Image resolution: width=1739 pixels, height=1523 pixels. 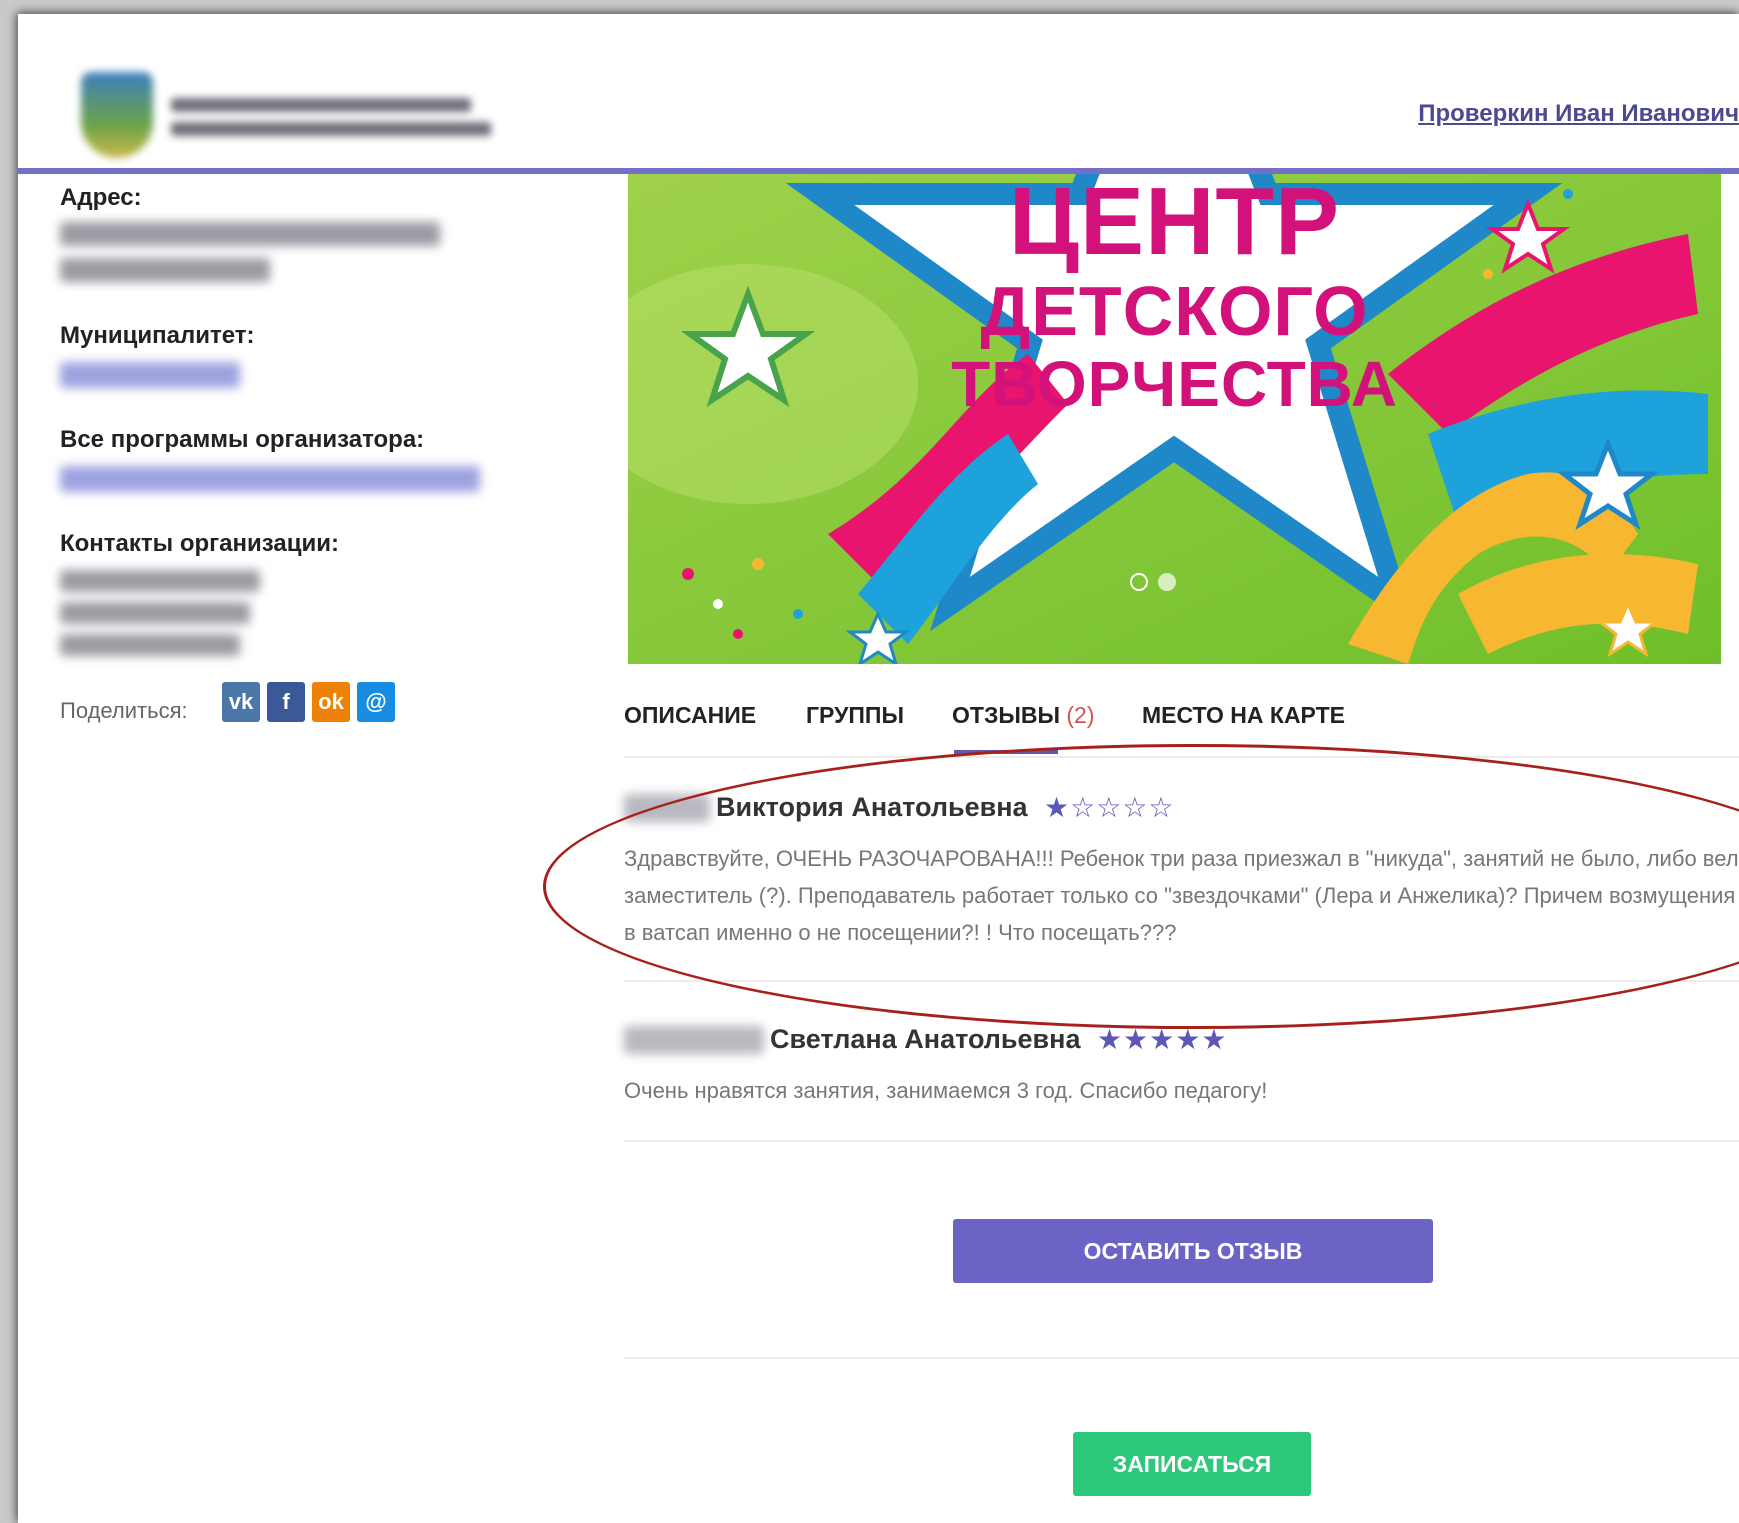 I want to click on review-divider, so click(x=1181, y=1141).